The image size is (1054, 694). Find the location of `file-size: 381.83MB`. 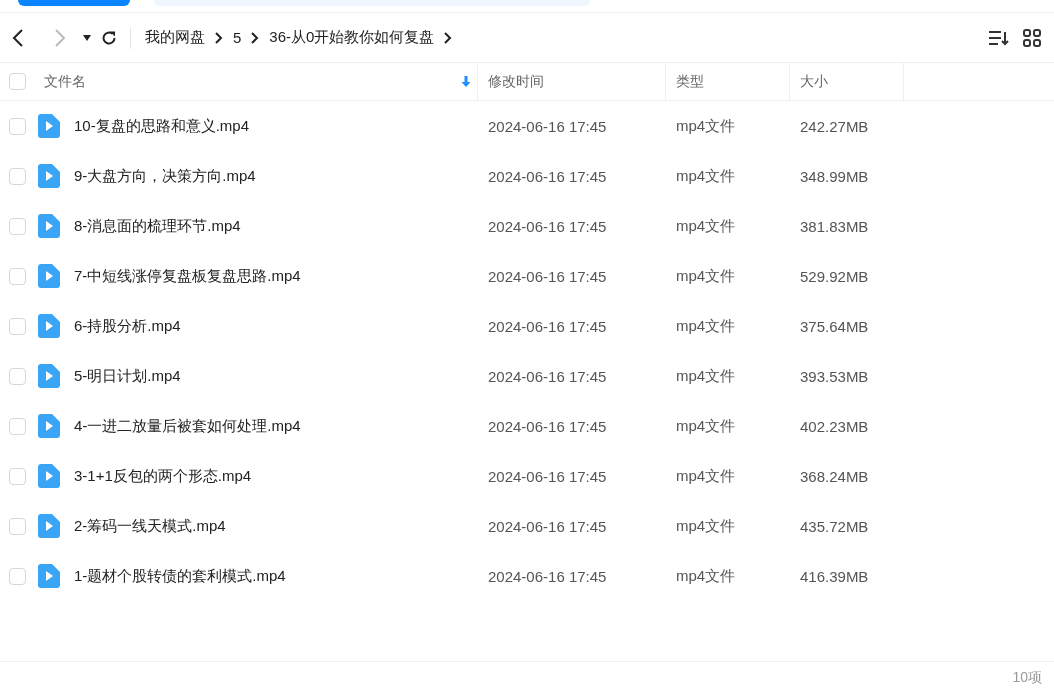

file-size: 381.83MB is located at coordinates (834, 226).